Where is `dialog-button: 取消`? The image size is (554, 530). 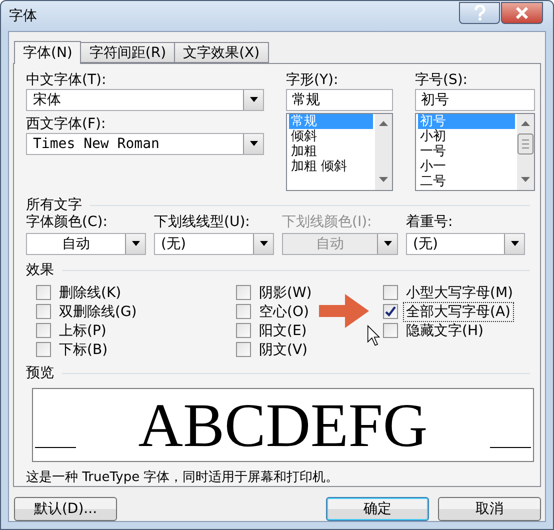
dialog-button: 取消 is located at coordinates (489, 509).